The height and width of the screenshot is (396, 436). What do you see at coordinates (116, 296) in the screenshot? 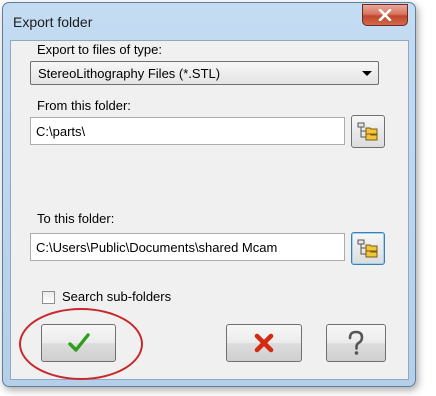
I see `search-subfolders-label: Search sub-folders` at bounding box center [116, 296].